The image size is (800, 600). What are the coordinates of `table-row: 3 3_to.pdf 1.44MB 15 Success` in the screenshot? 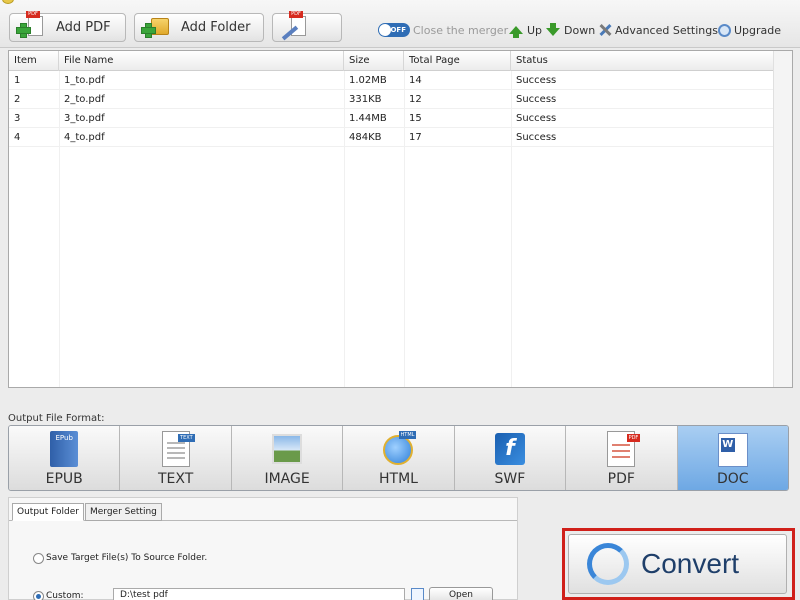 It's located at (391, 118).